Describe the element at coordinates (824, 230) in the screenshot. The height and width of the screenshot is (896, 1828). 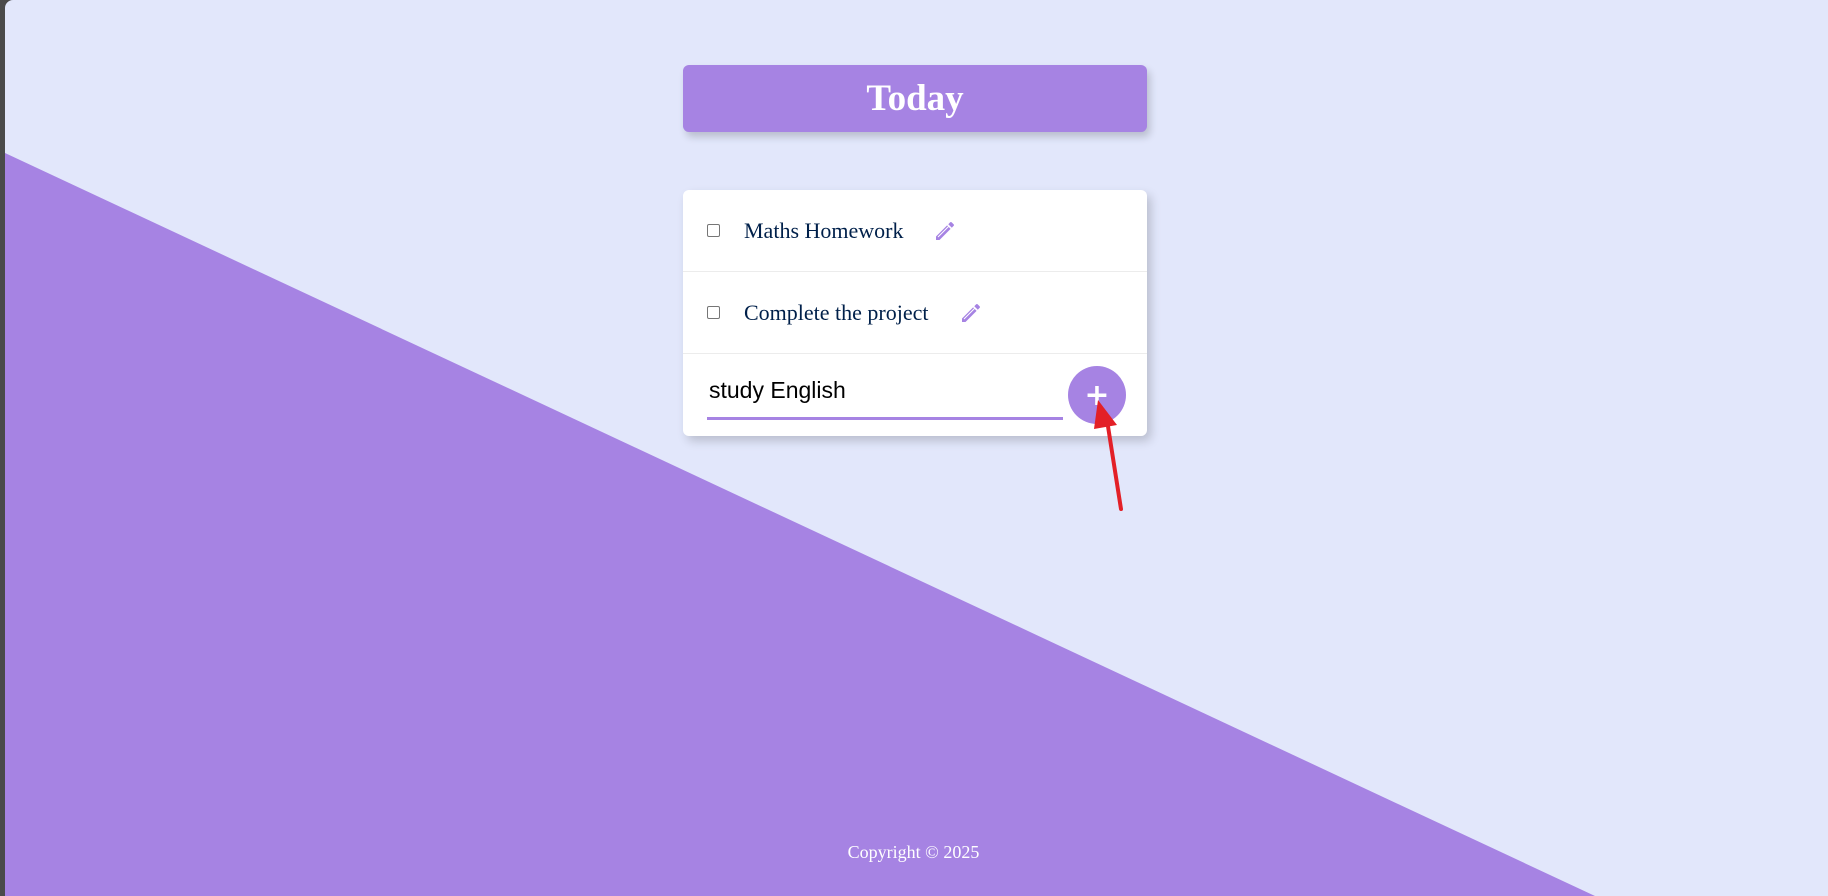
I see `todo-item-label: Maths Homework` at that location.